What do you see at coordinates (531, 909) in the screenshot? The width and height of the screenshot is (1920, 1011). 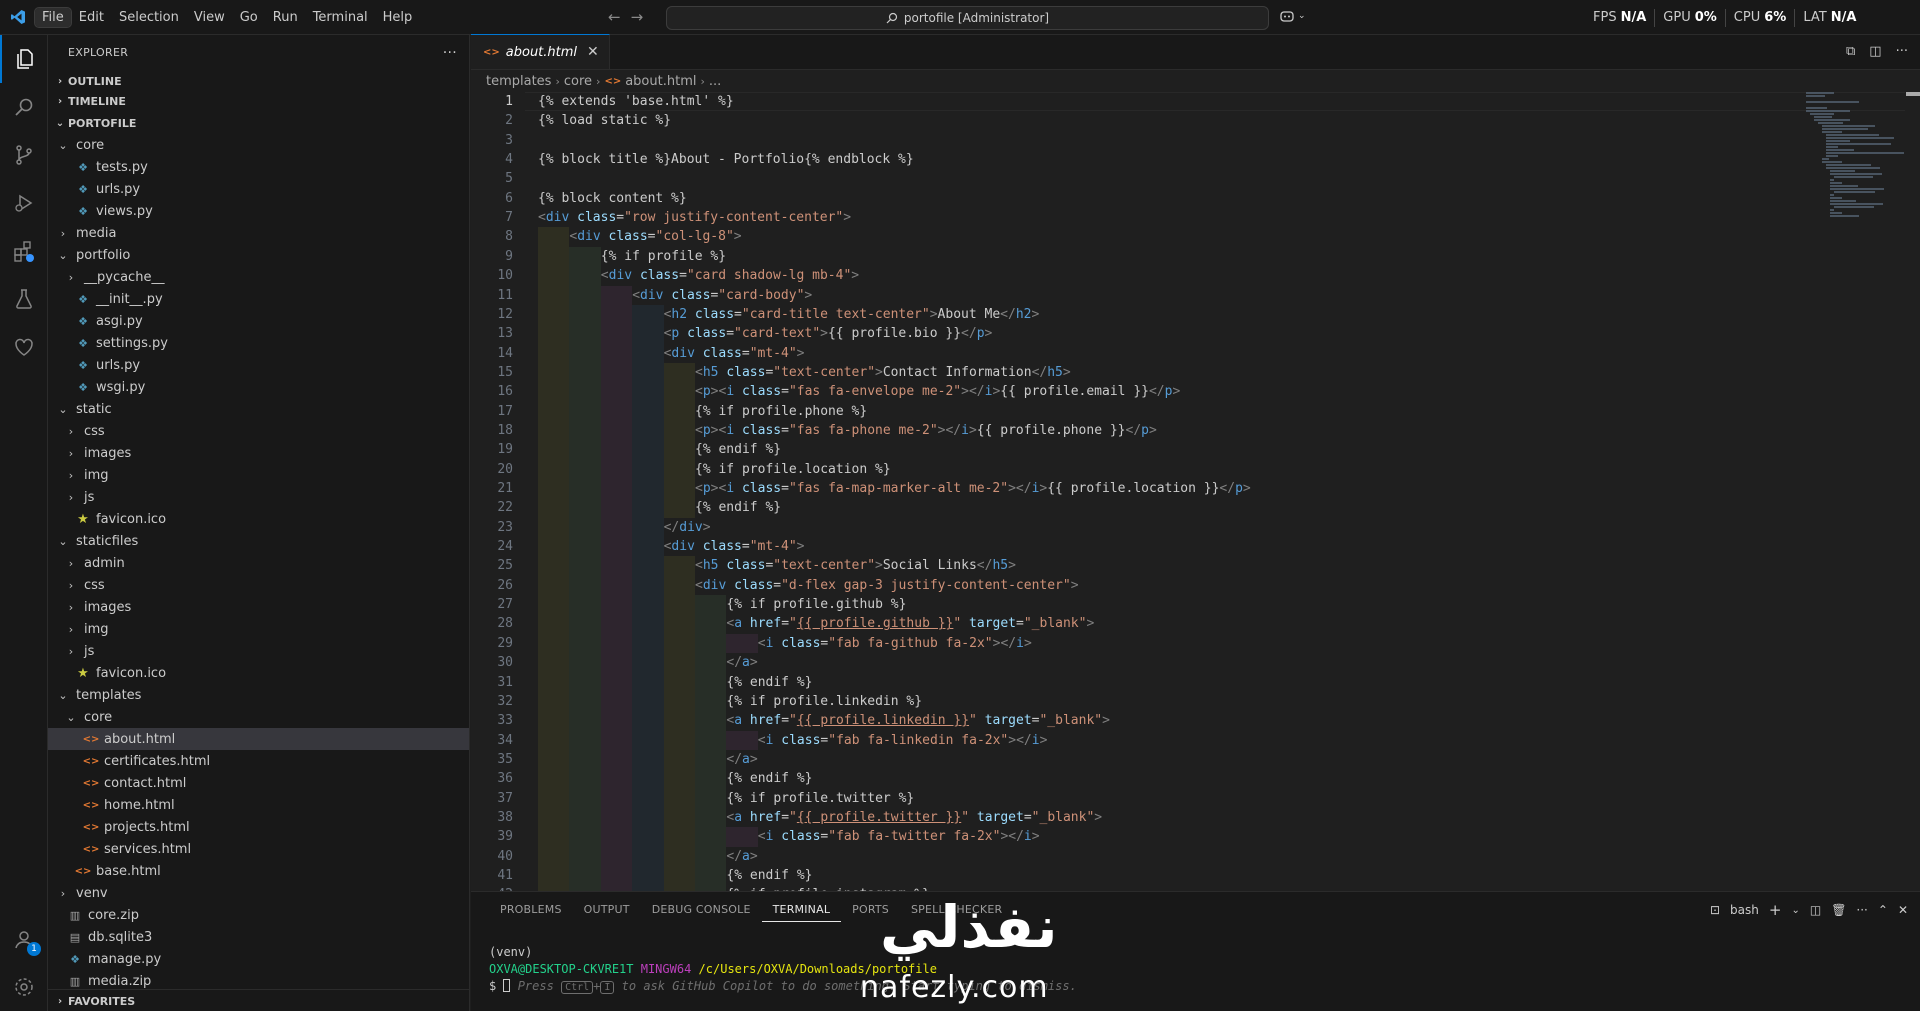 I see `tab-problems: PROBLEMS` at bounding box center [531, 909].